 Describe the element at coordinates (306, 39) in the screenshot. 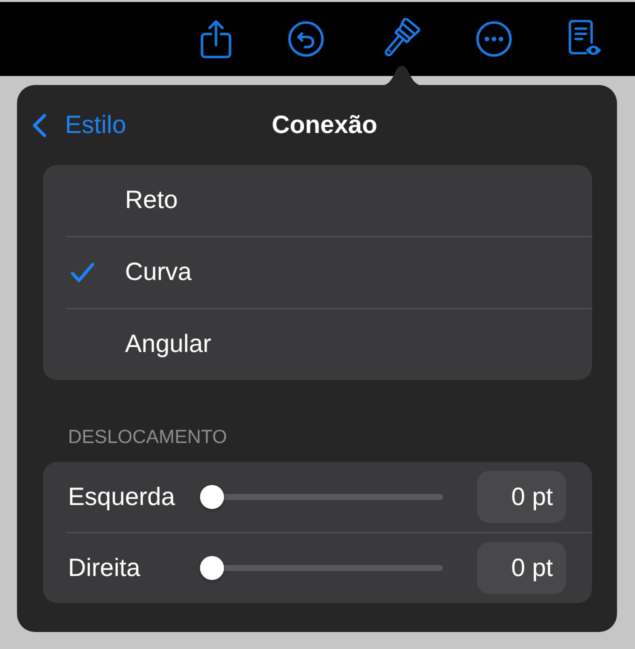

I see `undo-icon` at that location.